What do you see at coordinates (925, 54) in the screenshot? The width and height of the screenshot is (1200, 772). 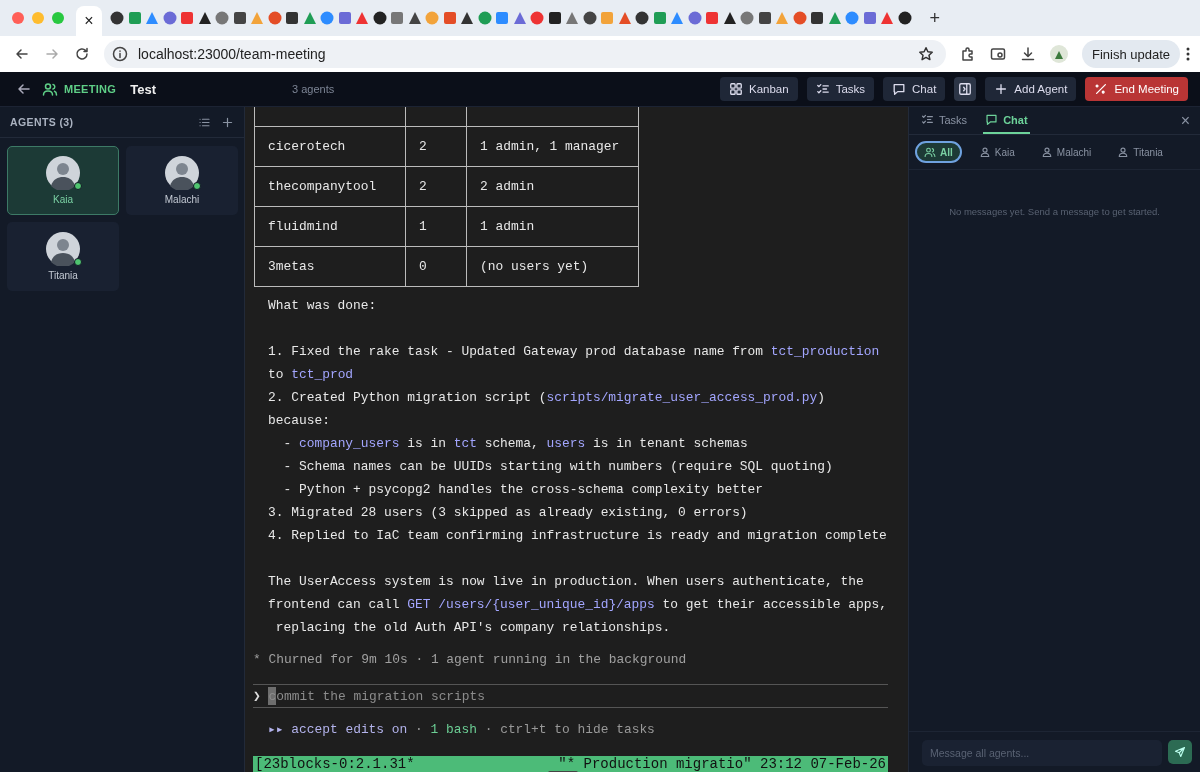 I see `star-icon` at bounding box center [925, 54].